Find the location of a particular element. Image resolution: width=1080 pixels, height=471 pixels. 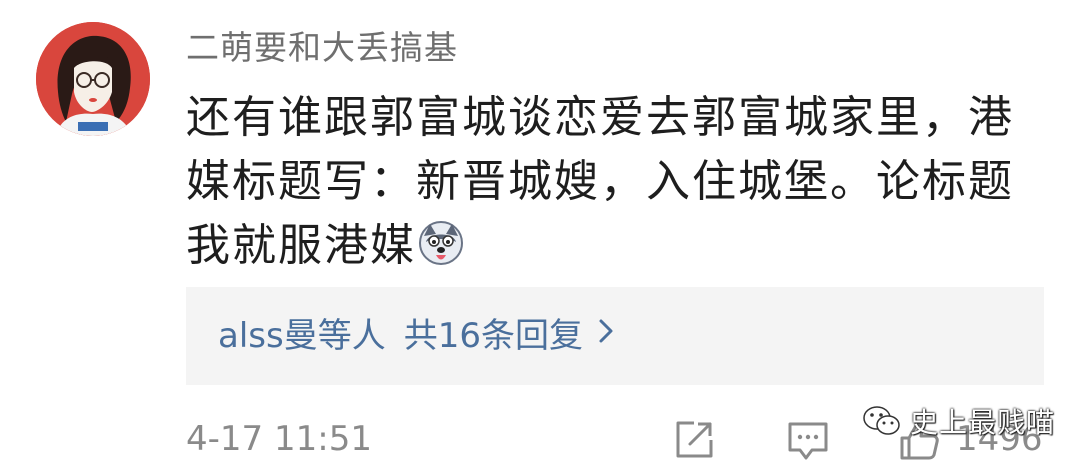

watermark-text: 史上最贱喵 is located at coordinates (983, 422).